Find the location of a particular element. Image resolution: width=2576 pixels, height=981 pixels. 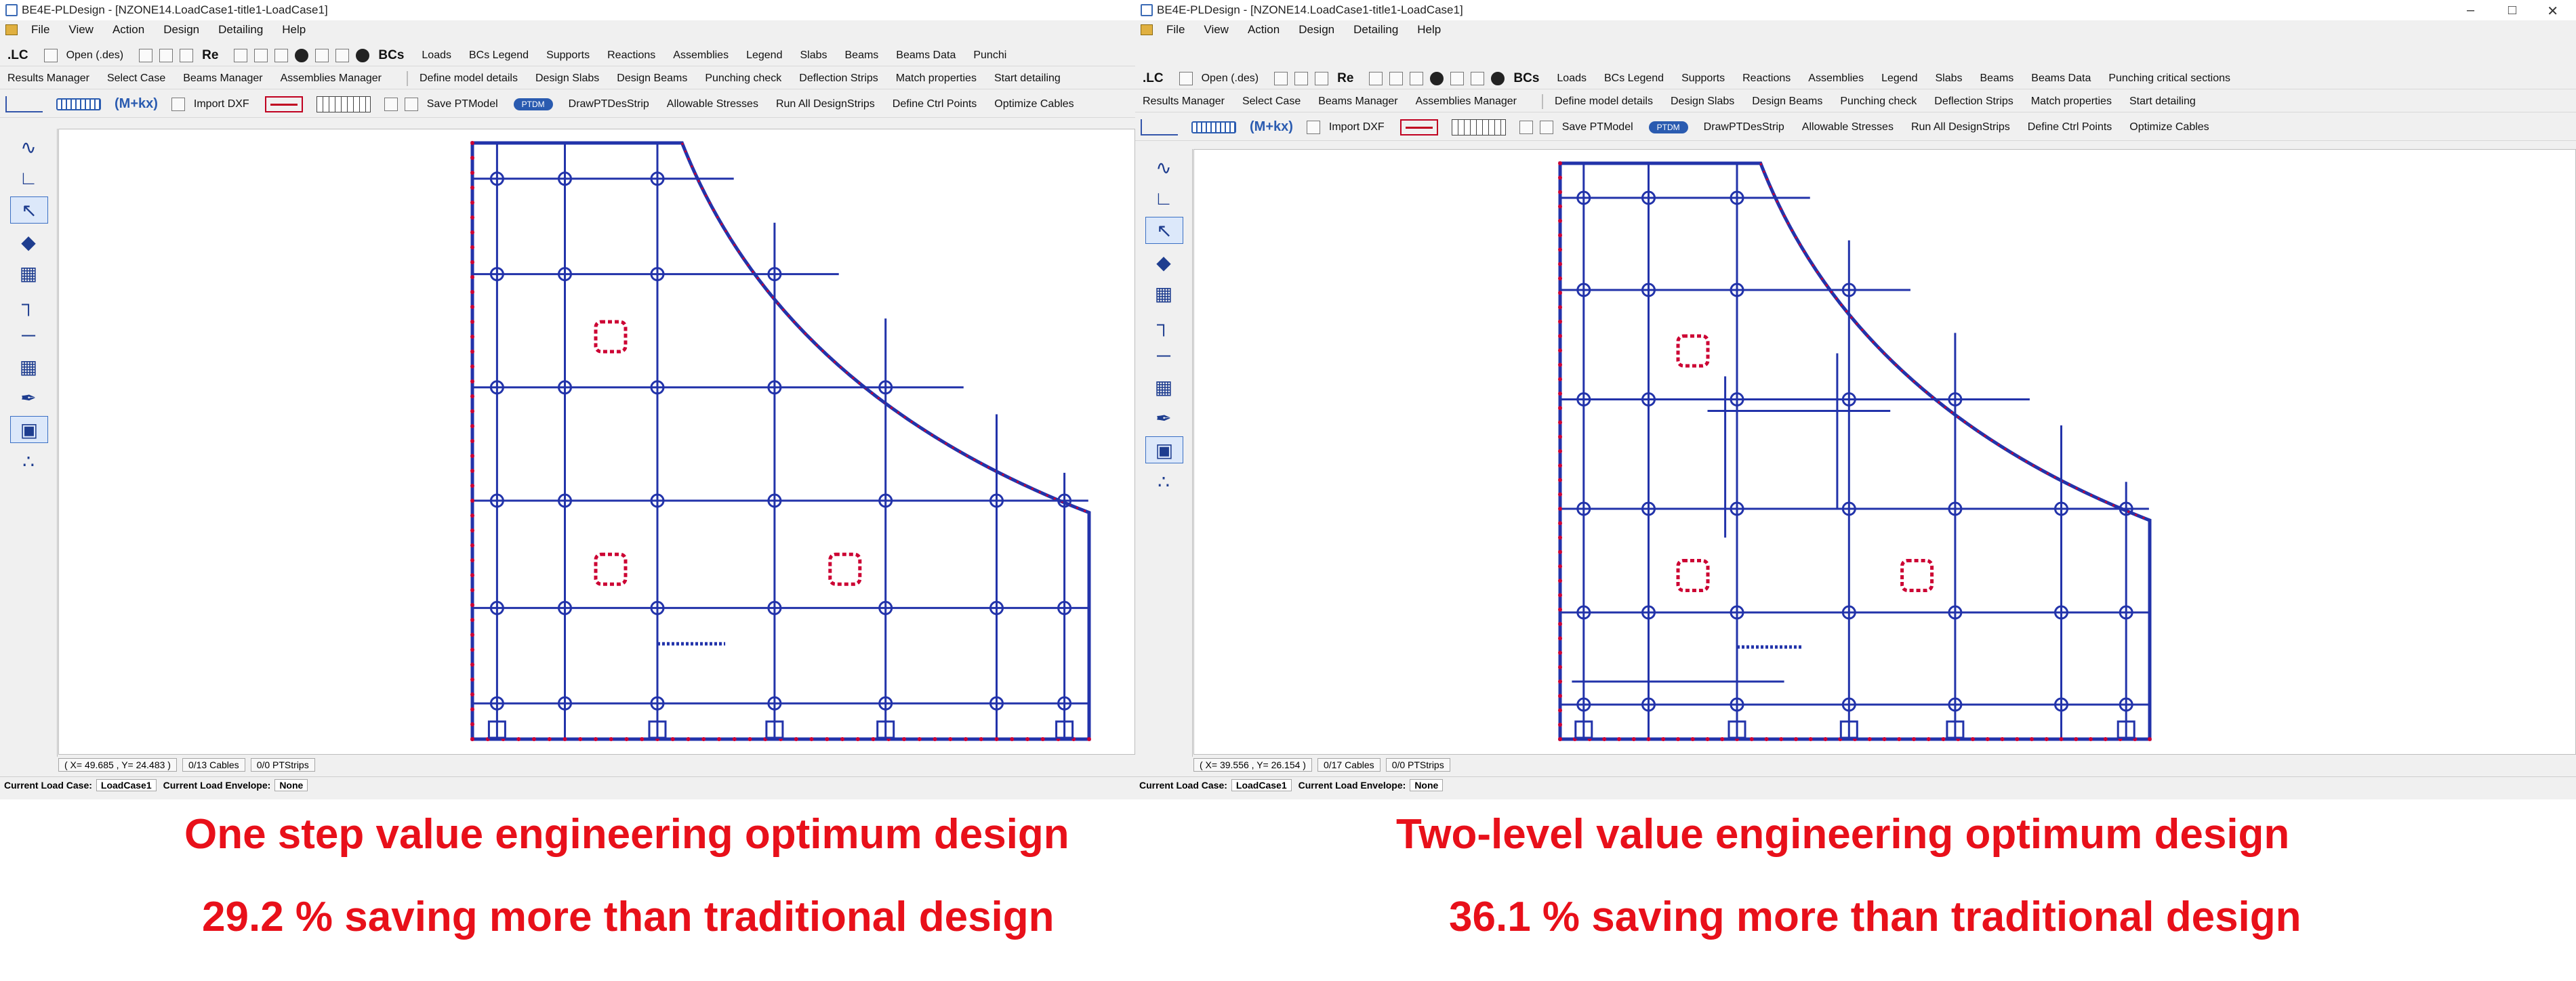

undo-icon is located at coordinates (1526, 127).